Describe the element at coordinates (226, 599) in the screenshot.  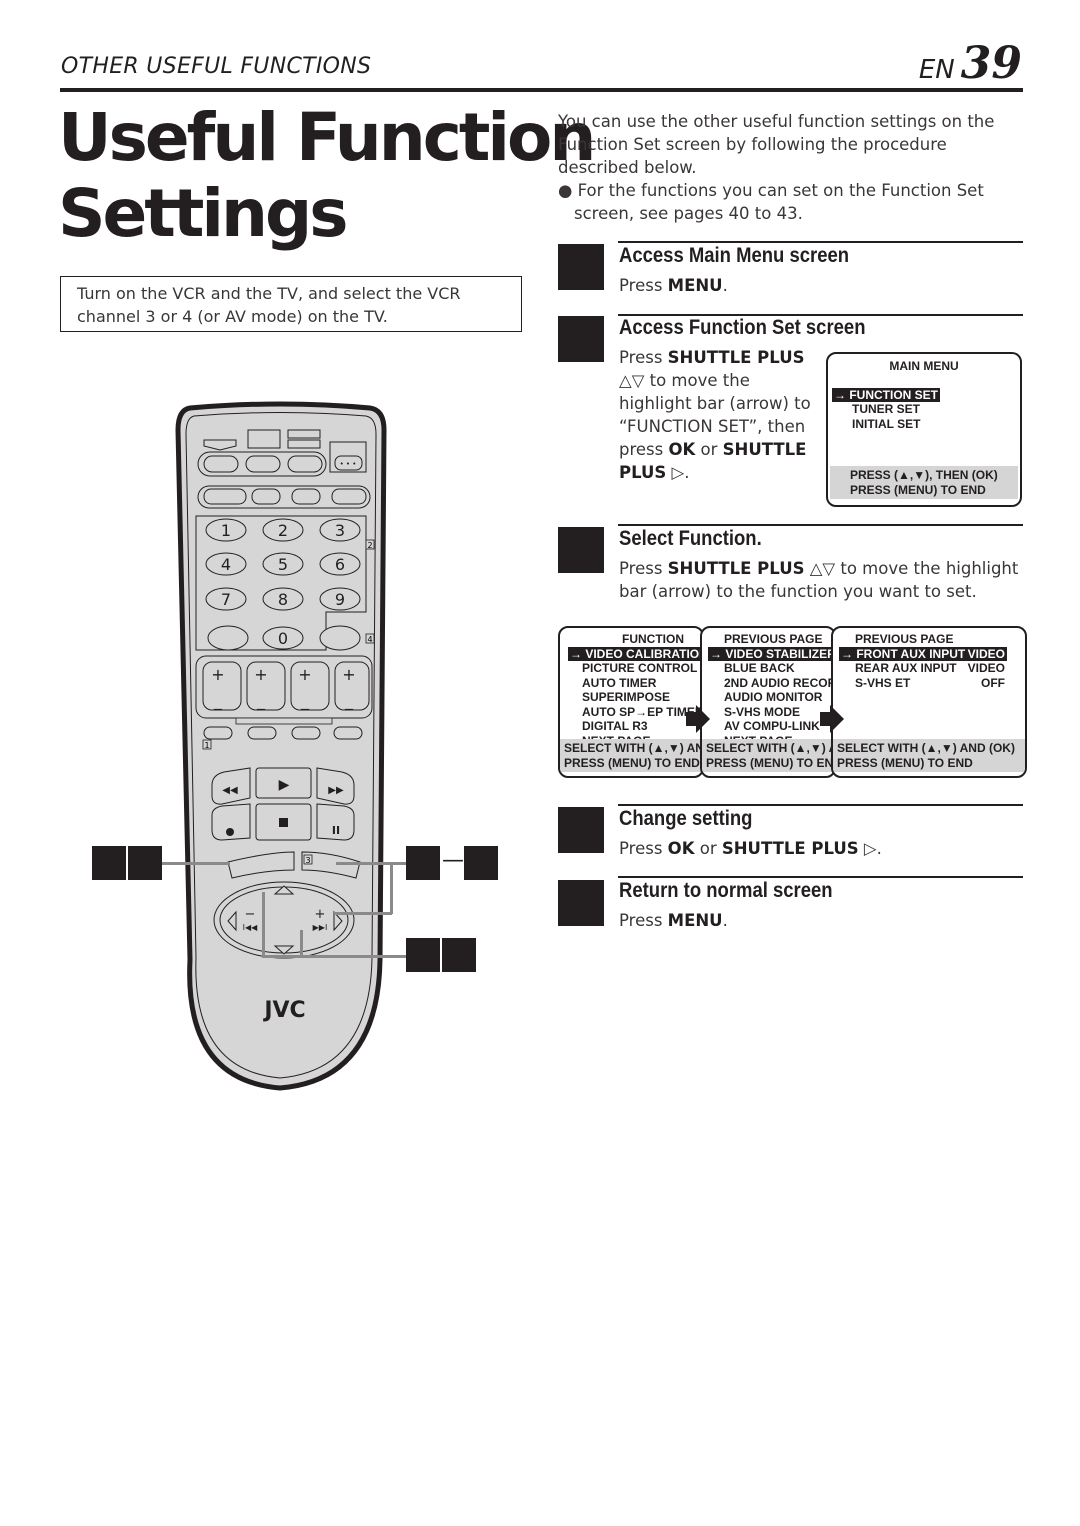
I see `svg-text: 7` at that location.